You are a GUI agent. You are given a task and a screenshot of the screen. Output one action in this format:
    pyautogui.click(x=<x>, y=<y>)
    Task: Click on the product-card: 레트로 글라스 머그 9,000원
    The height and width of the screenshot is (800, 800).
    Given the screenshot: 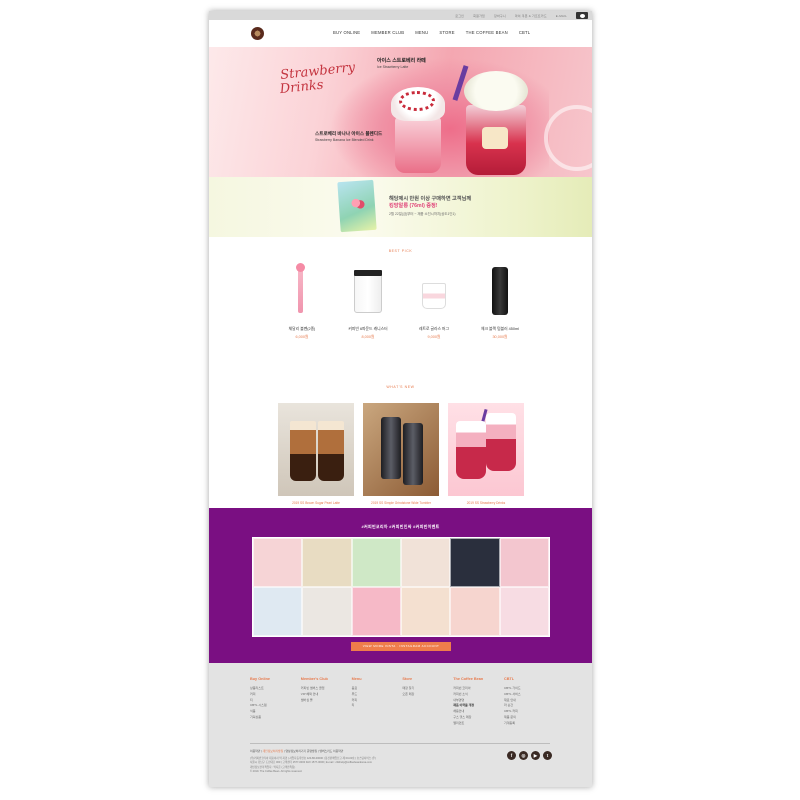 What is the action you would take?
    pyautogui.click(x=434, y=301)
    